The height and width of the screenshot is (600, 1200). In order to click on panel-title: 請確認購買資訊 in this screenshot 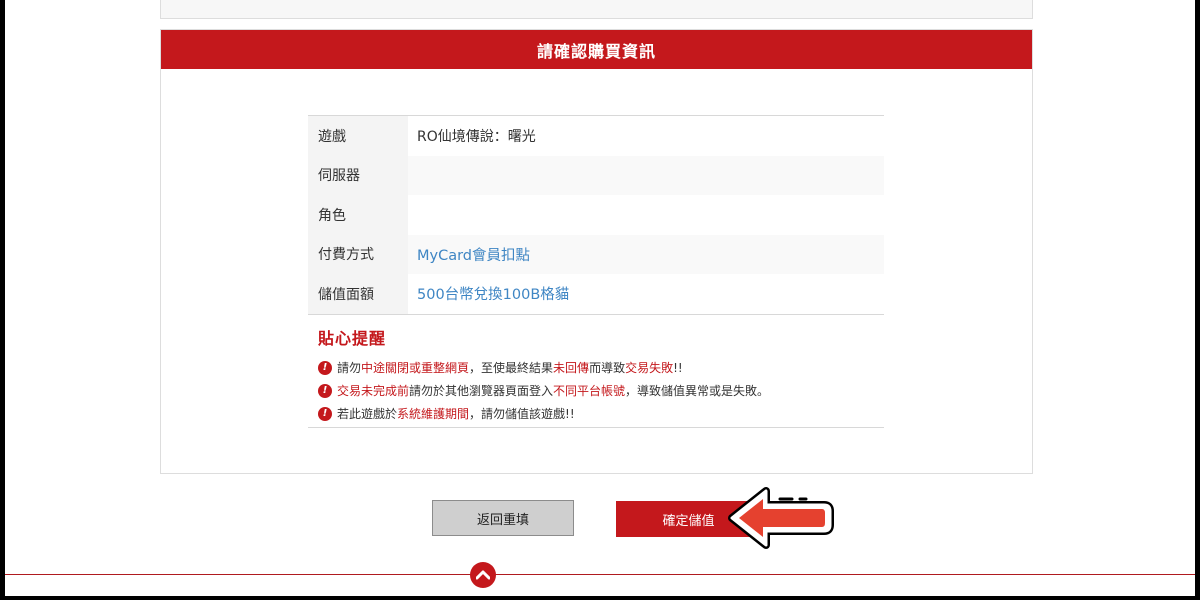, I will do `click(596, 49)`.